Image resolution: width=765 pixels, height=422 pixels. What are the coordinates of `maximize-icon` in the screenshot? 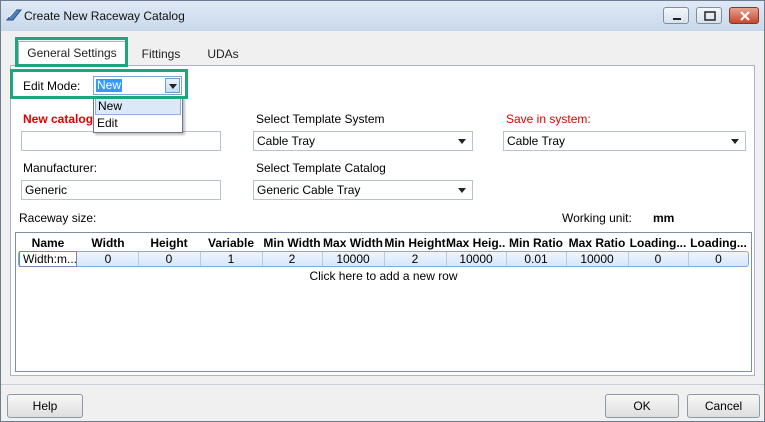 It's located at (710, 16).